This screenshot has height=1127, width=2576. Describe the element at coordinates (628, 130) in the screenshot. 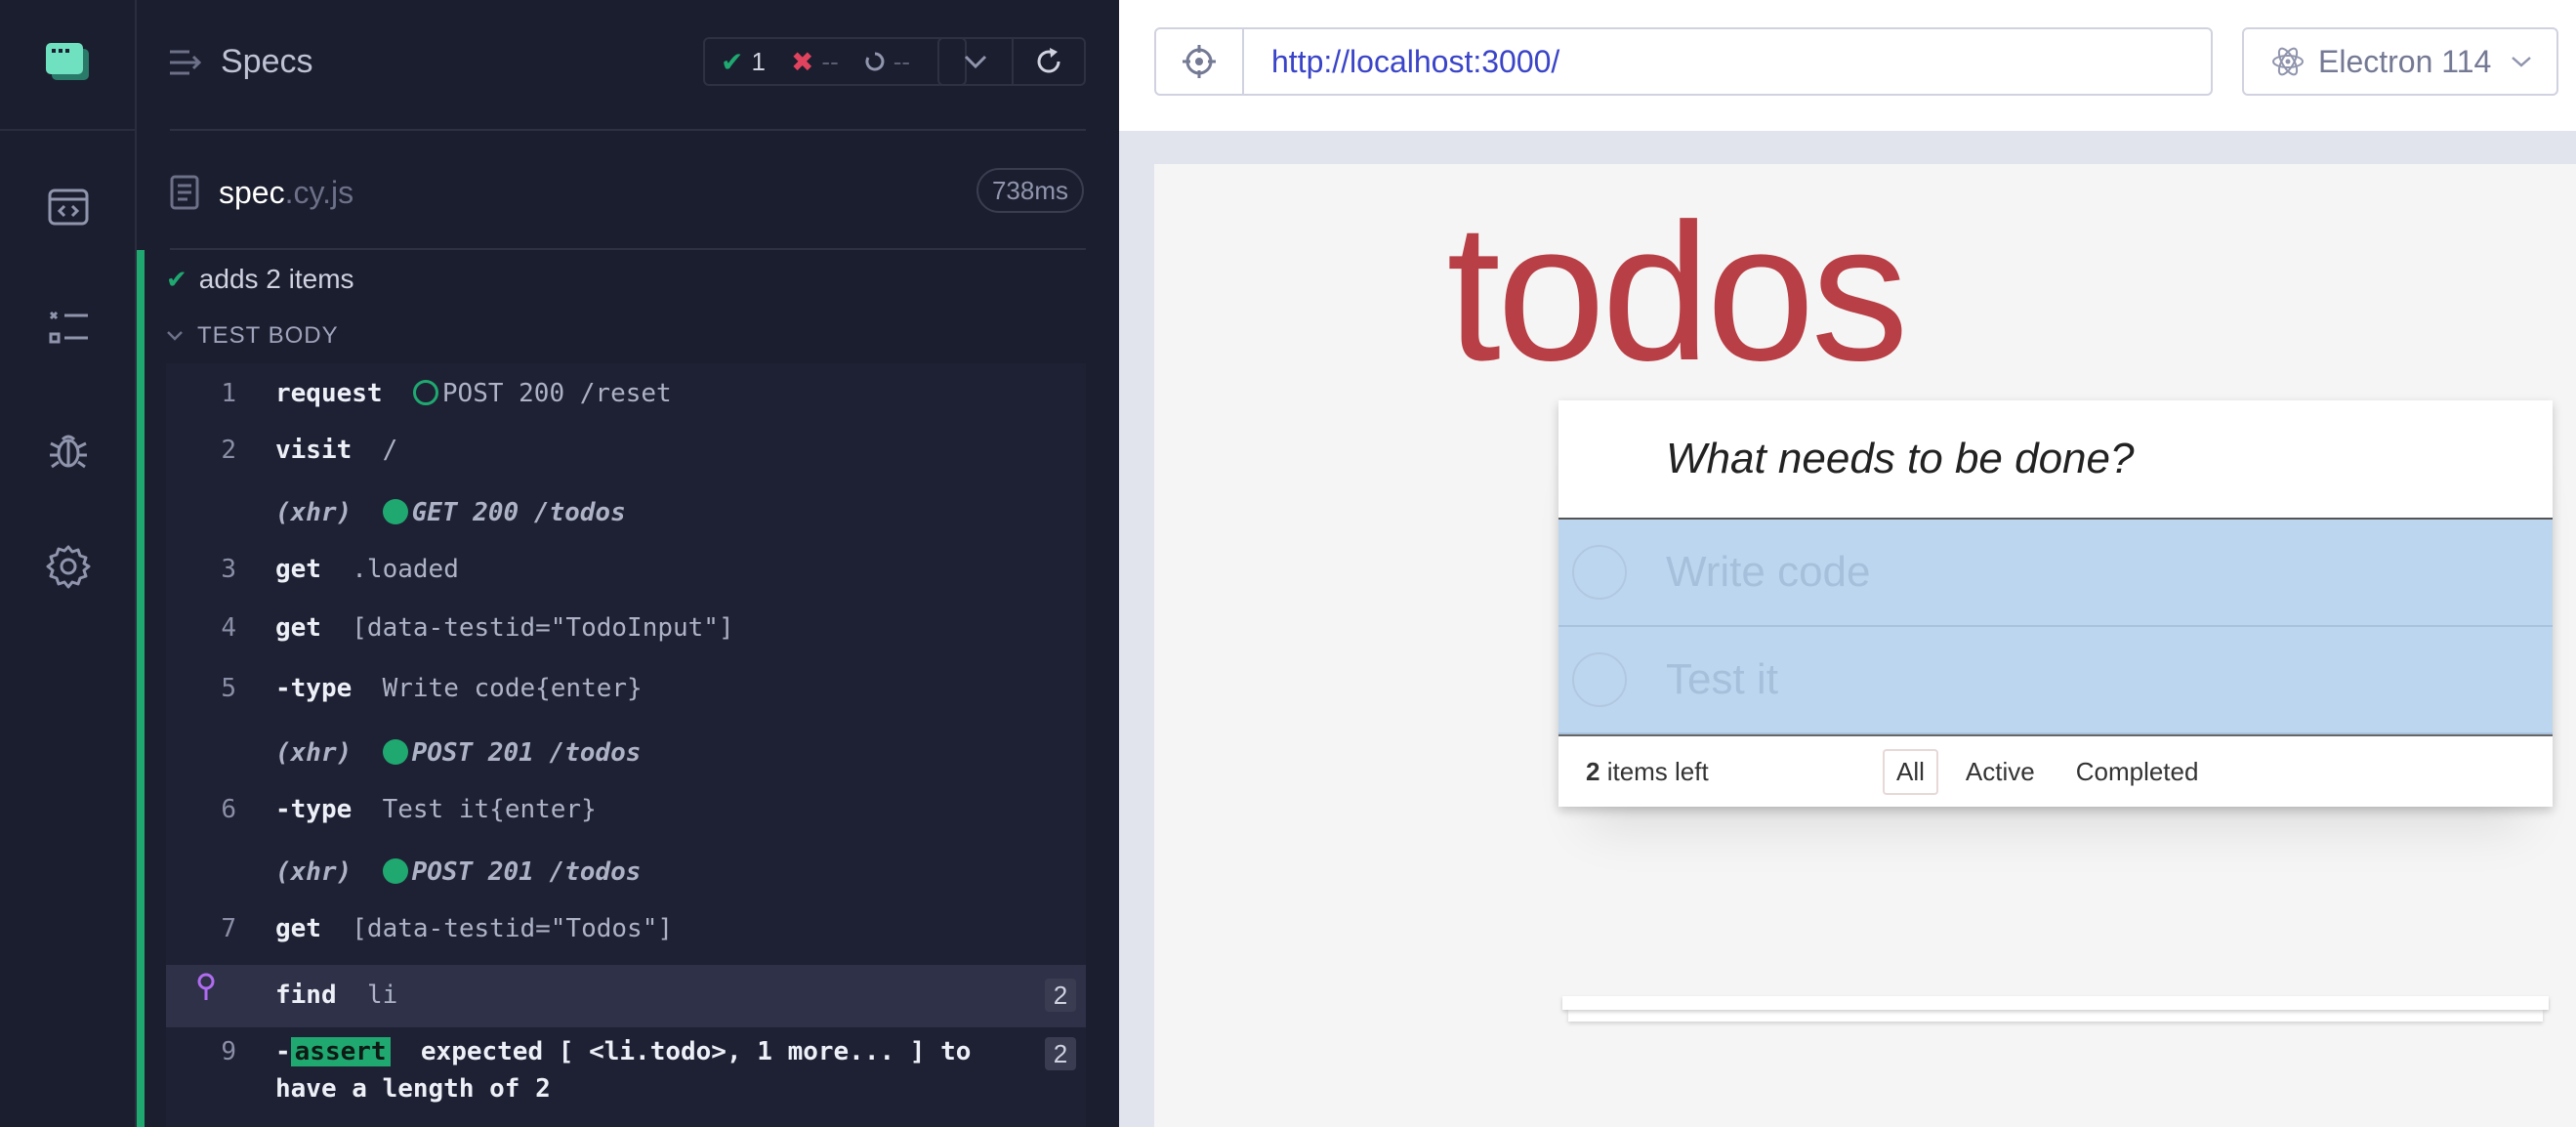

I see `header-divider` at that location.